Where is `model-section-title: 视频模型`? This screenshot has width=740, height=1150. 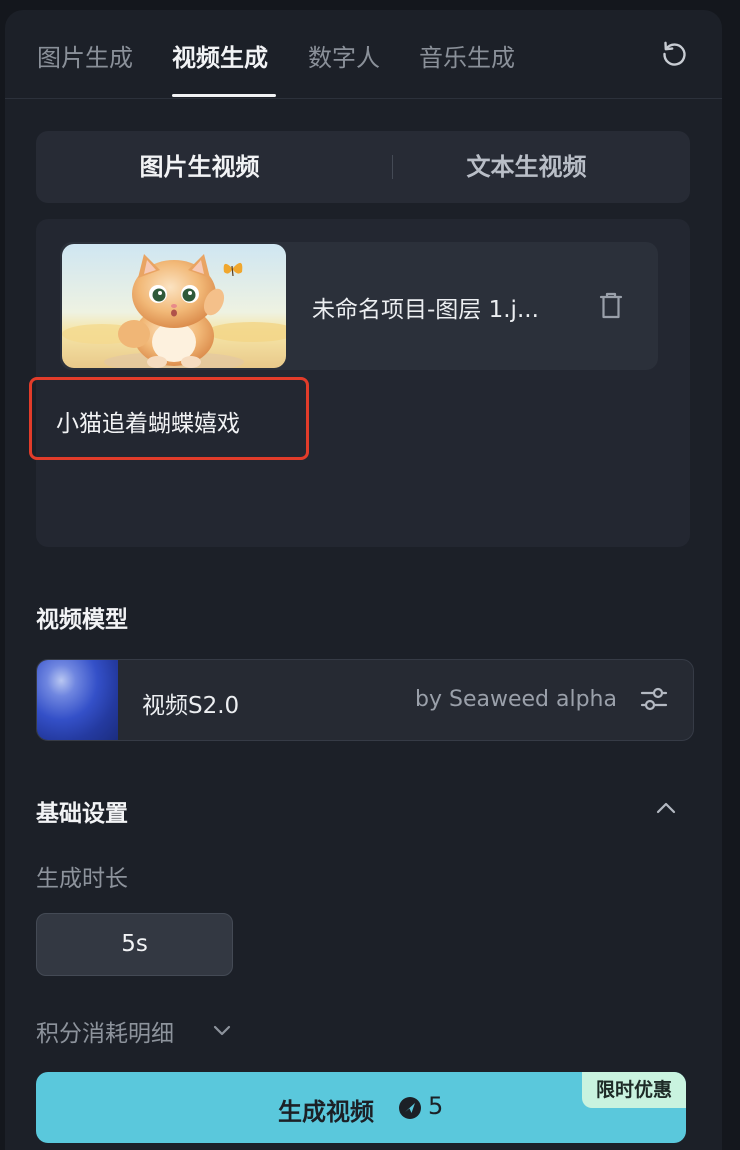 model-section-title: 视频模型 is located at coordinates (82, 620).